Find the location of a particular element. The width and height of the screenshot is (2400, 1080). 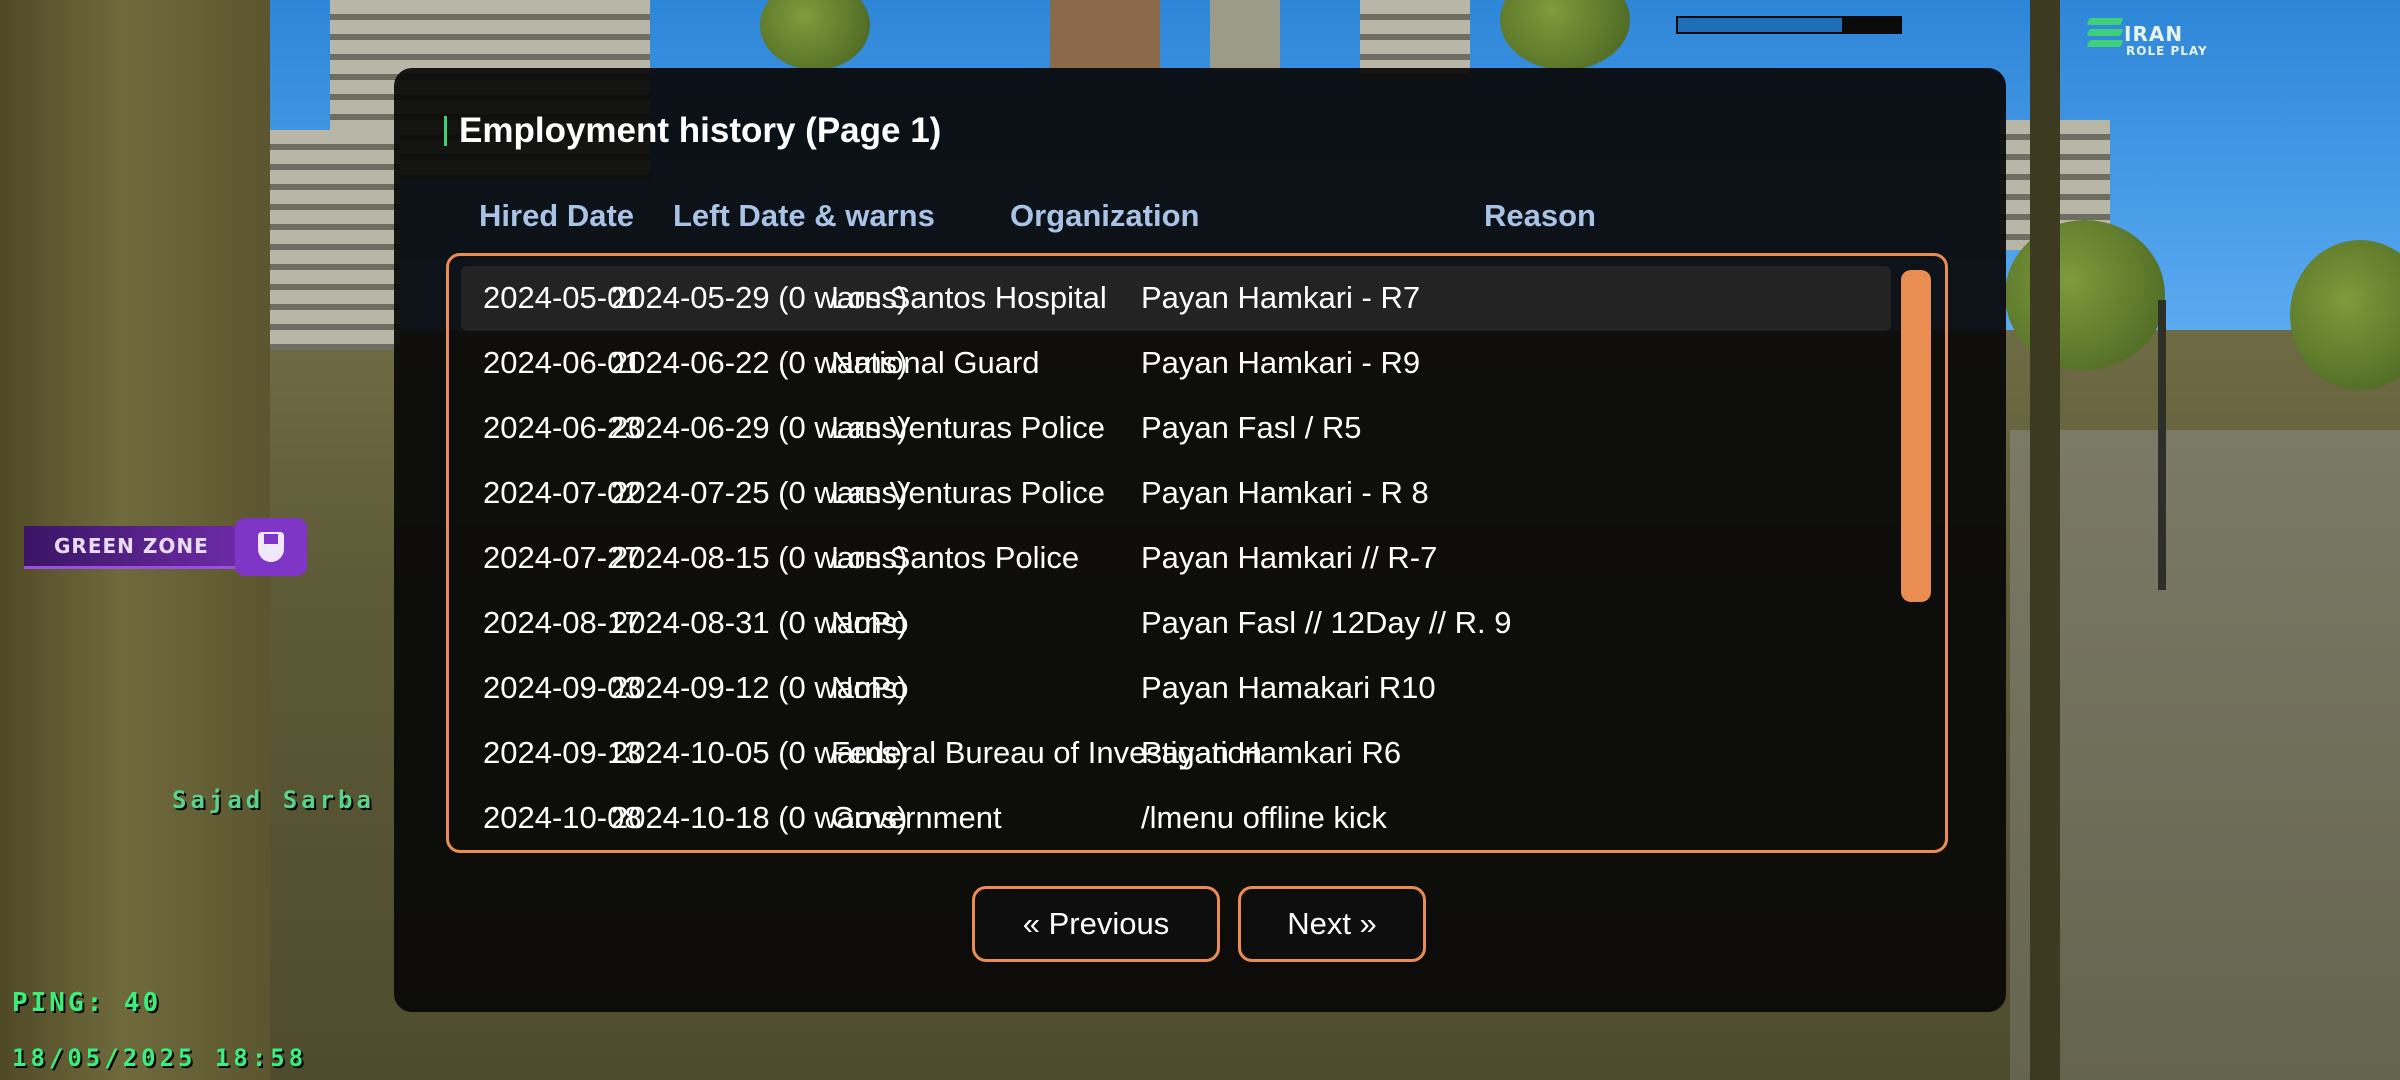

organization-cell: Los Santos Hospital is located at coordinates (969, 297).